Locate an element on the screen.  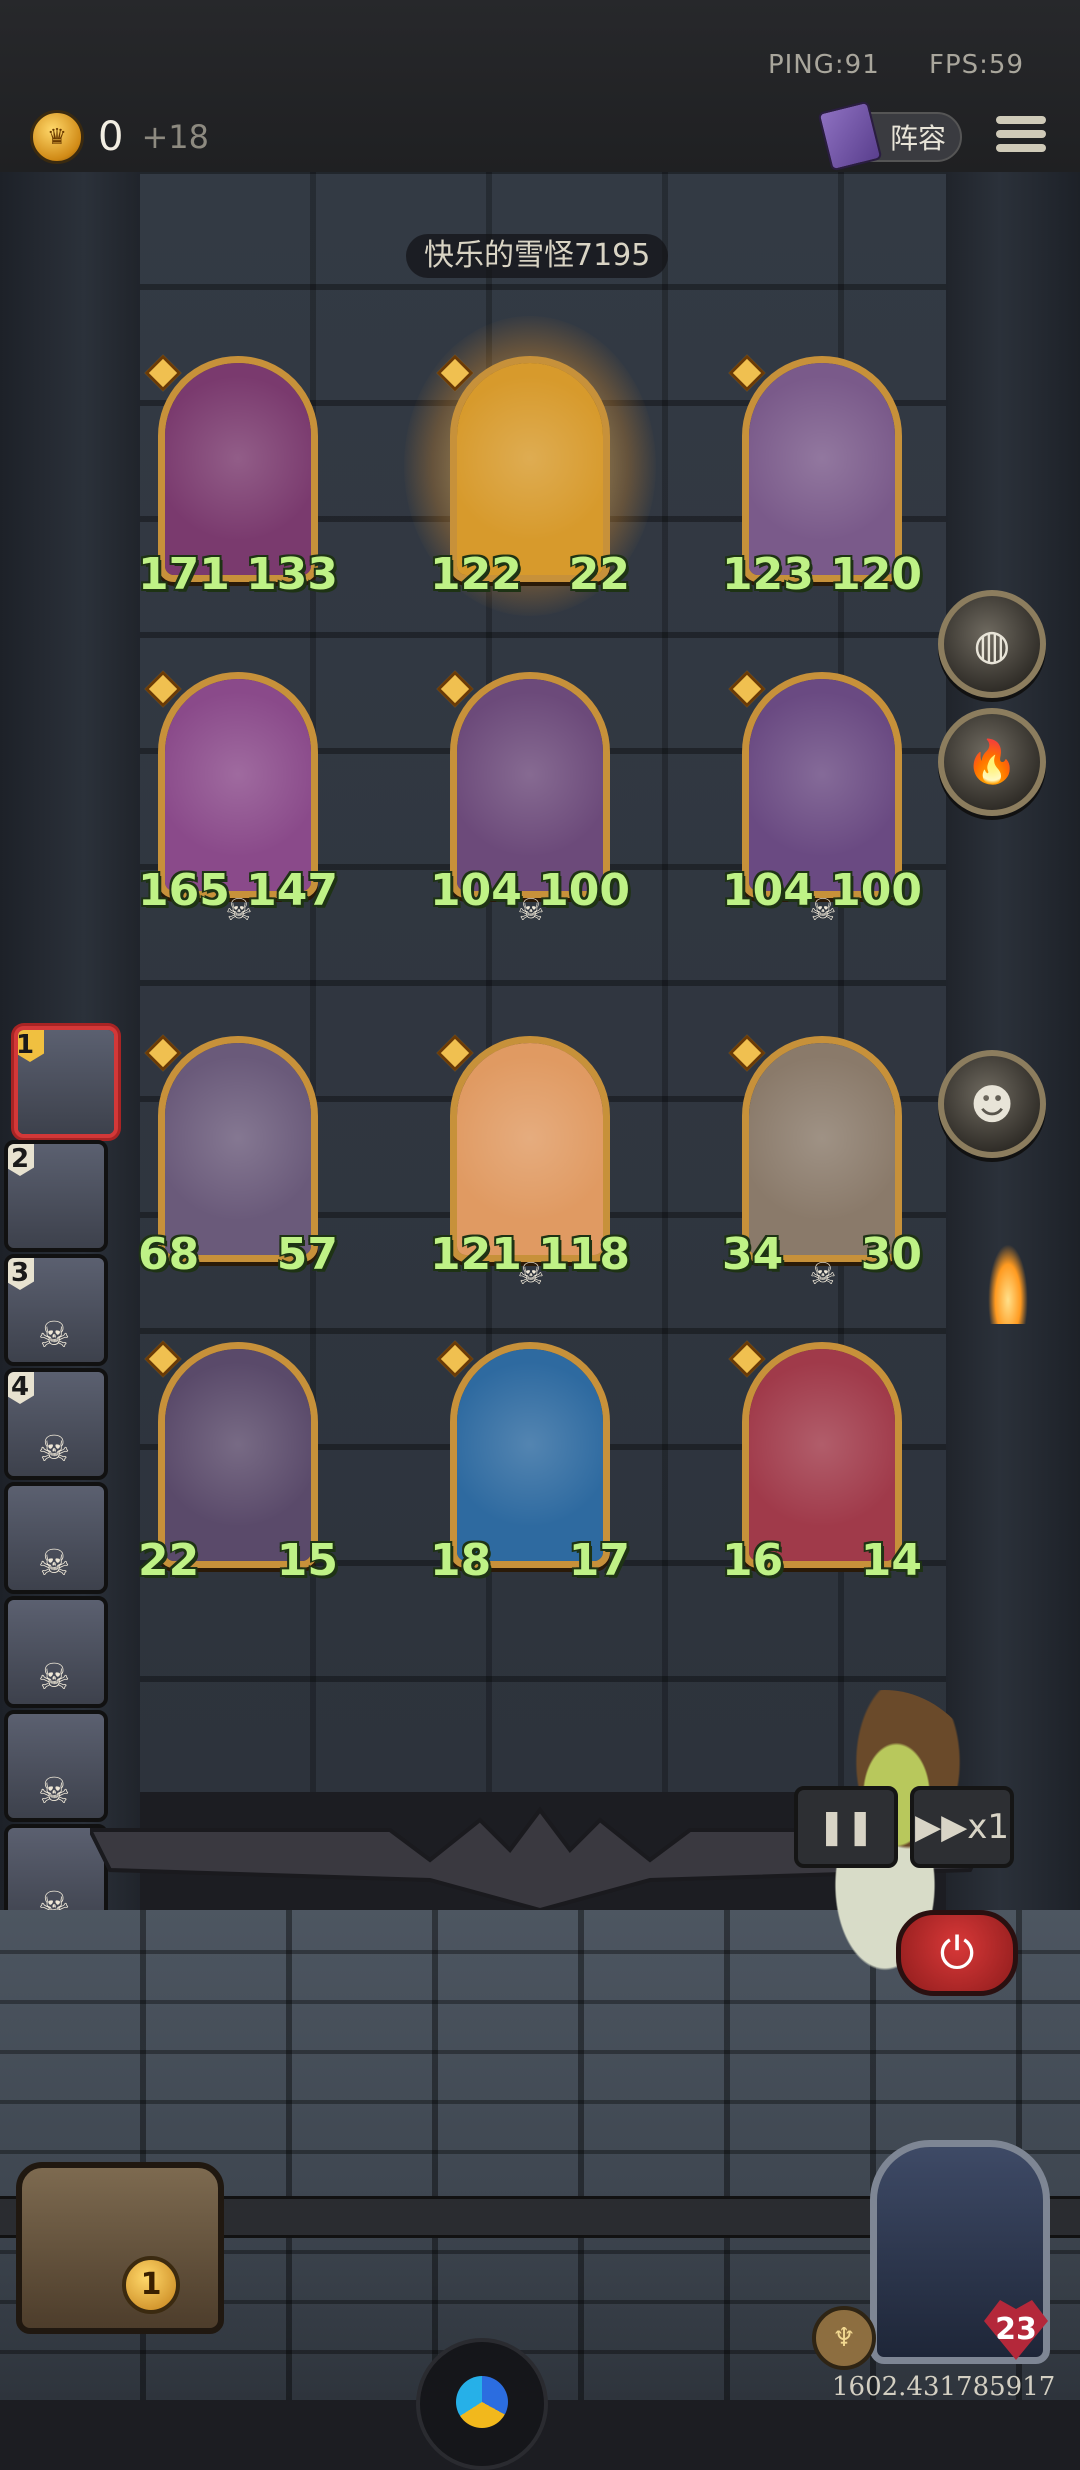
queue-player: 3 ☠ is located at coordinates (56, 1310).